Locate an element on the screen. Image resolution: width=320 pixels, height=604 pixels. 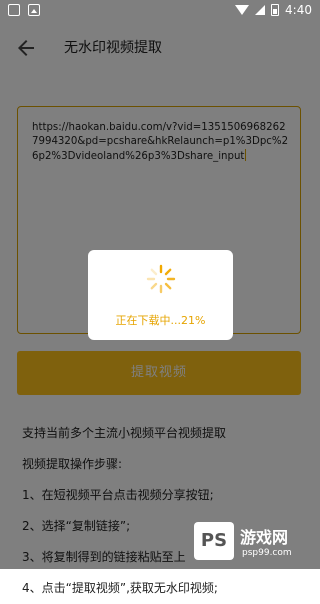
loading-spinner-icon is located at coordinates (161, 279).